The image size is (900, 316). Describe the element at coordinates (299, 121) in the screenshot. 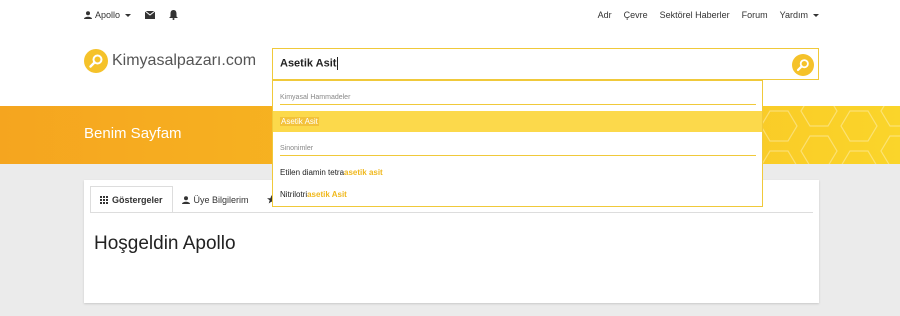

I see `suggestion-match: Asetik Asit` at that location.